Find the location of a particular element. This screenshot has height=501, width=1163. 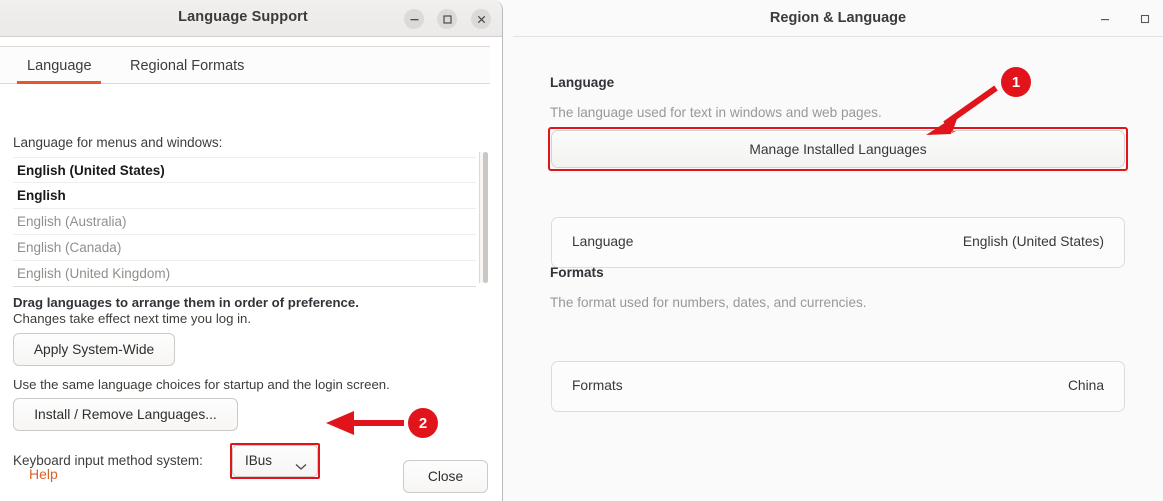

annotation-badge-2-number: 2 is located at coordinates (423, 423).